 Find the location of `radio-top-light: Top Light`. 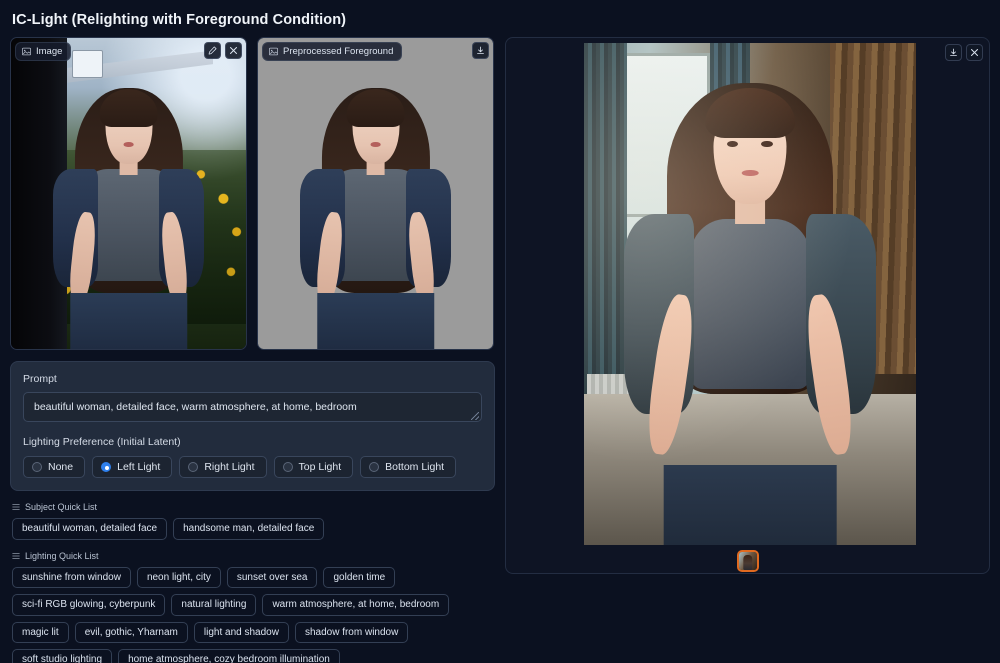

radio-top-light: Top Light is located at coordinates (313, 467).